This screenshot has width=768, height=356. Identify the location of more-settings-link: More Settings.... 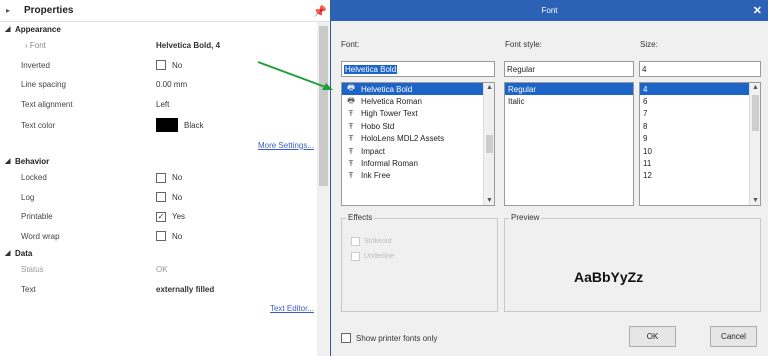
(286, 145).